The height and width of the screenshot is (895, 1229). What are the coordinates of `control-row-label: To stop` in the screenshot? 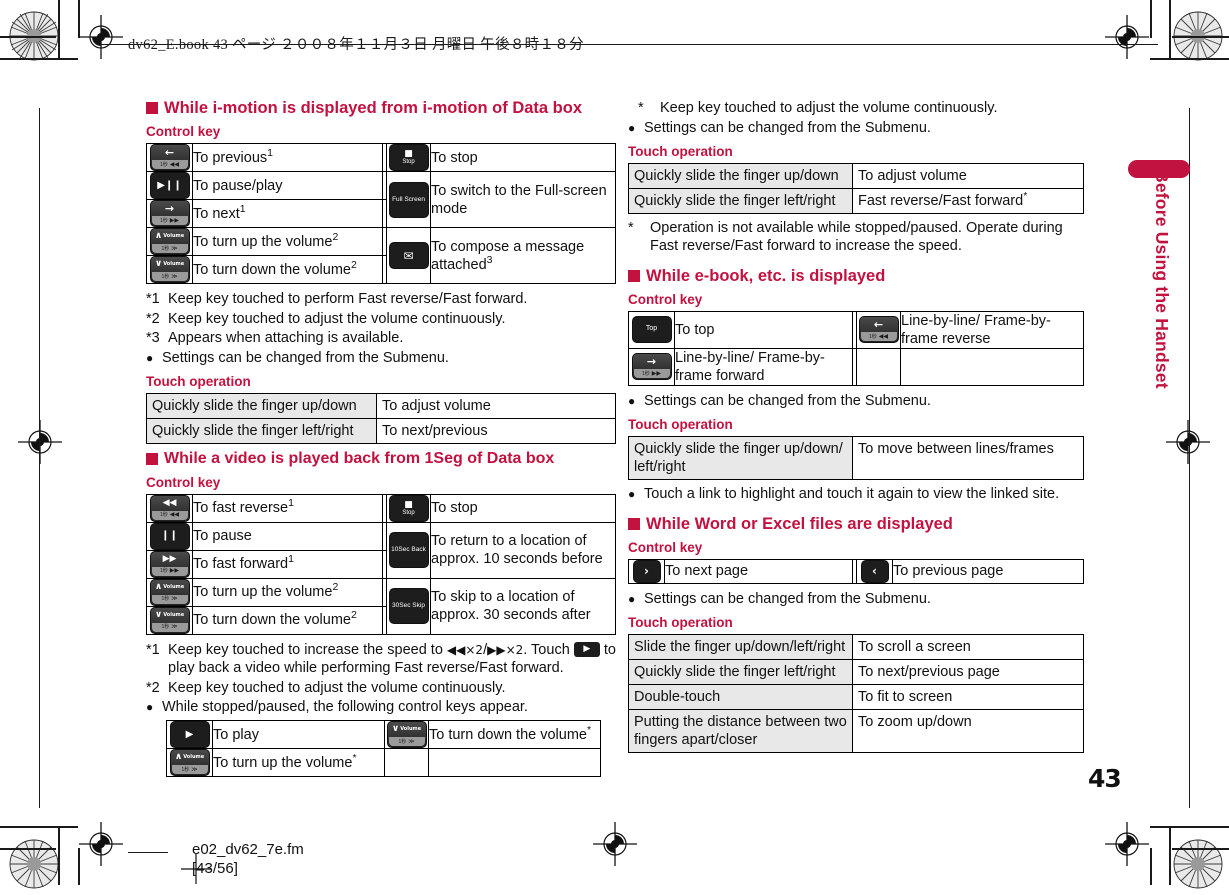 It's located at (523, 157).